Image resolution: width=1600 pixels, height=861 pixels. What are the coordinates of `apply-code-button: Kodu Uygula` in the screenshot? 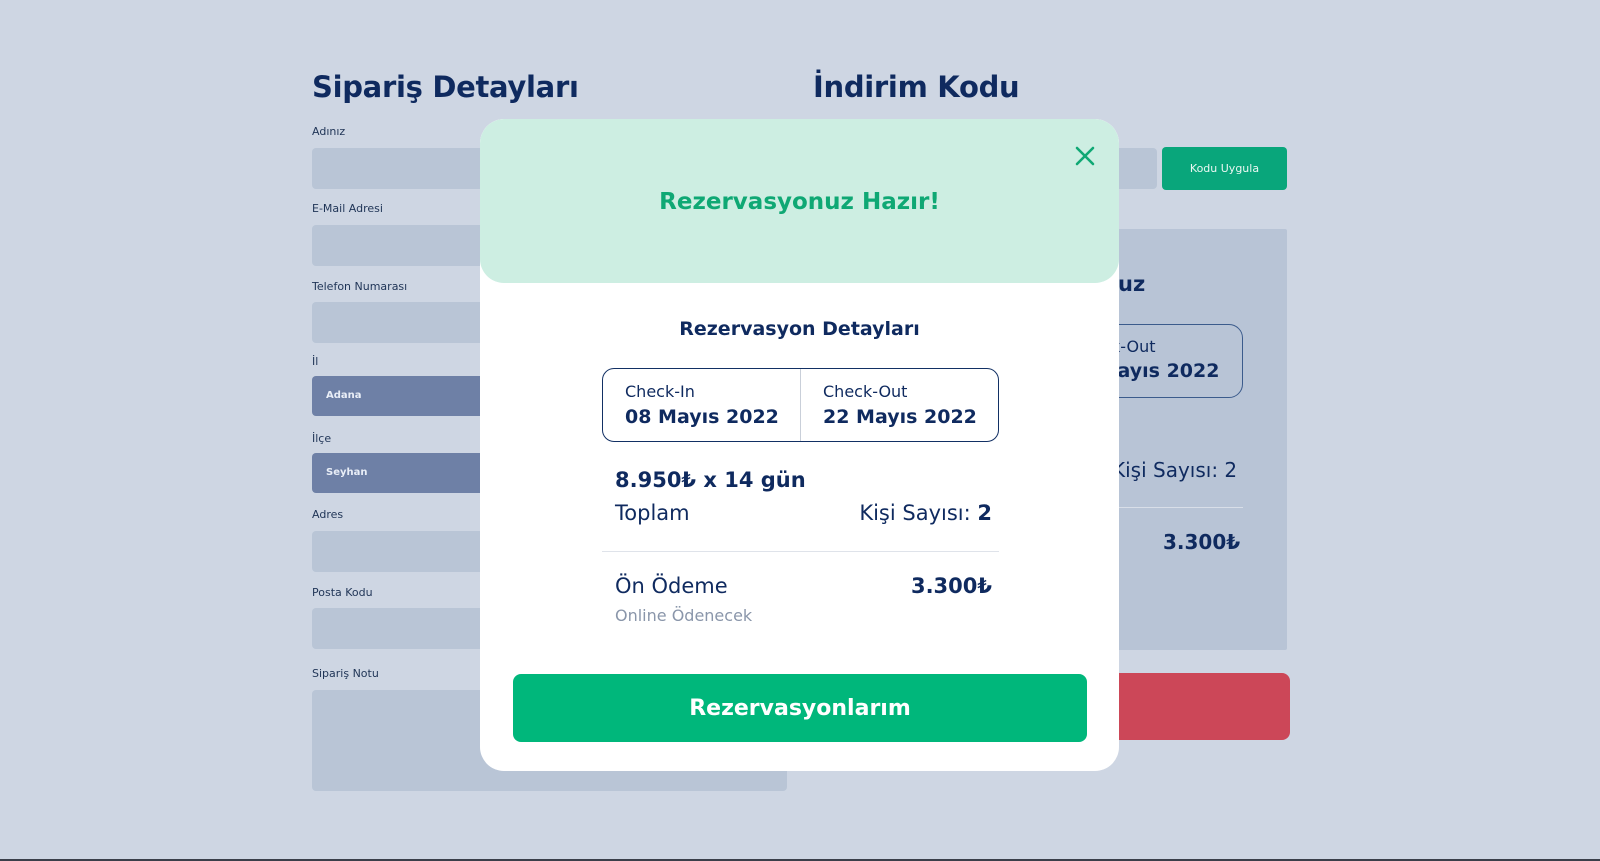 It's located at (1224, 168).